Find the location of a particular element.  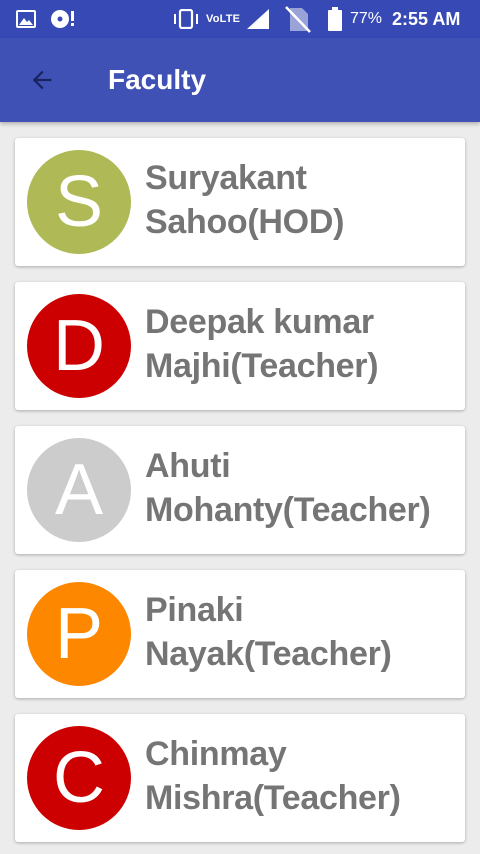

app-bar: Faculty is located at coordinates (240, 80).